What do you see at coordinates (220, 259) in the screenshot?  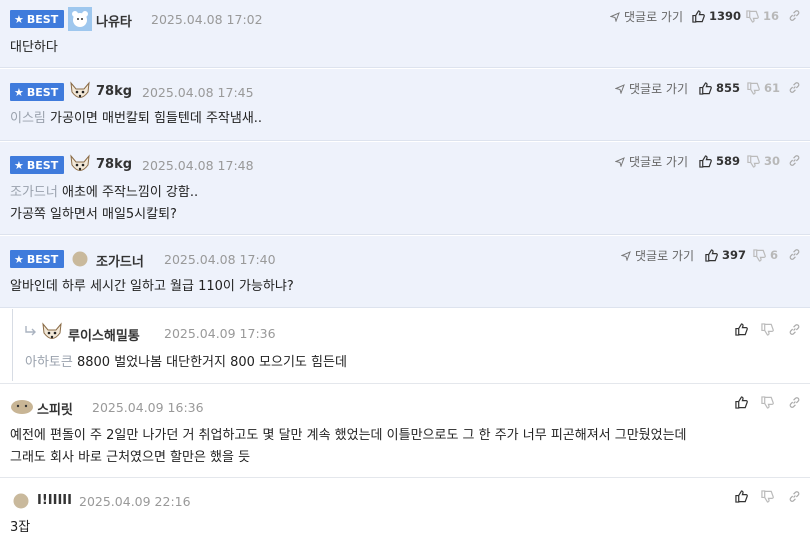 I see `comment-date: 2025.04.08 17:40` at bounding box center [220, 259].